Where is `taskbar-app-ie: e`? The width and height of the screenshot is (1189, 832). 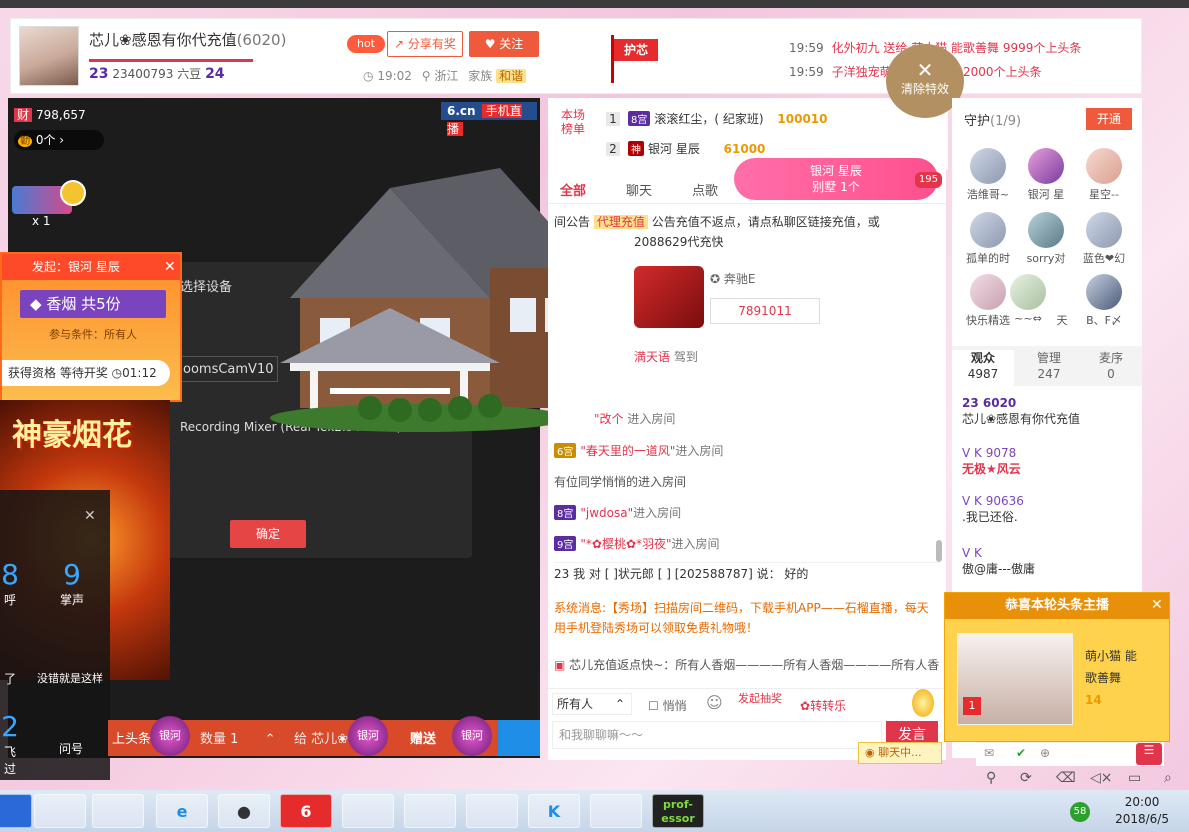
taskbar-app-ie: e is located at coordinates (182, 811).